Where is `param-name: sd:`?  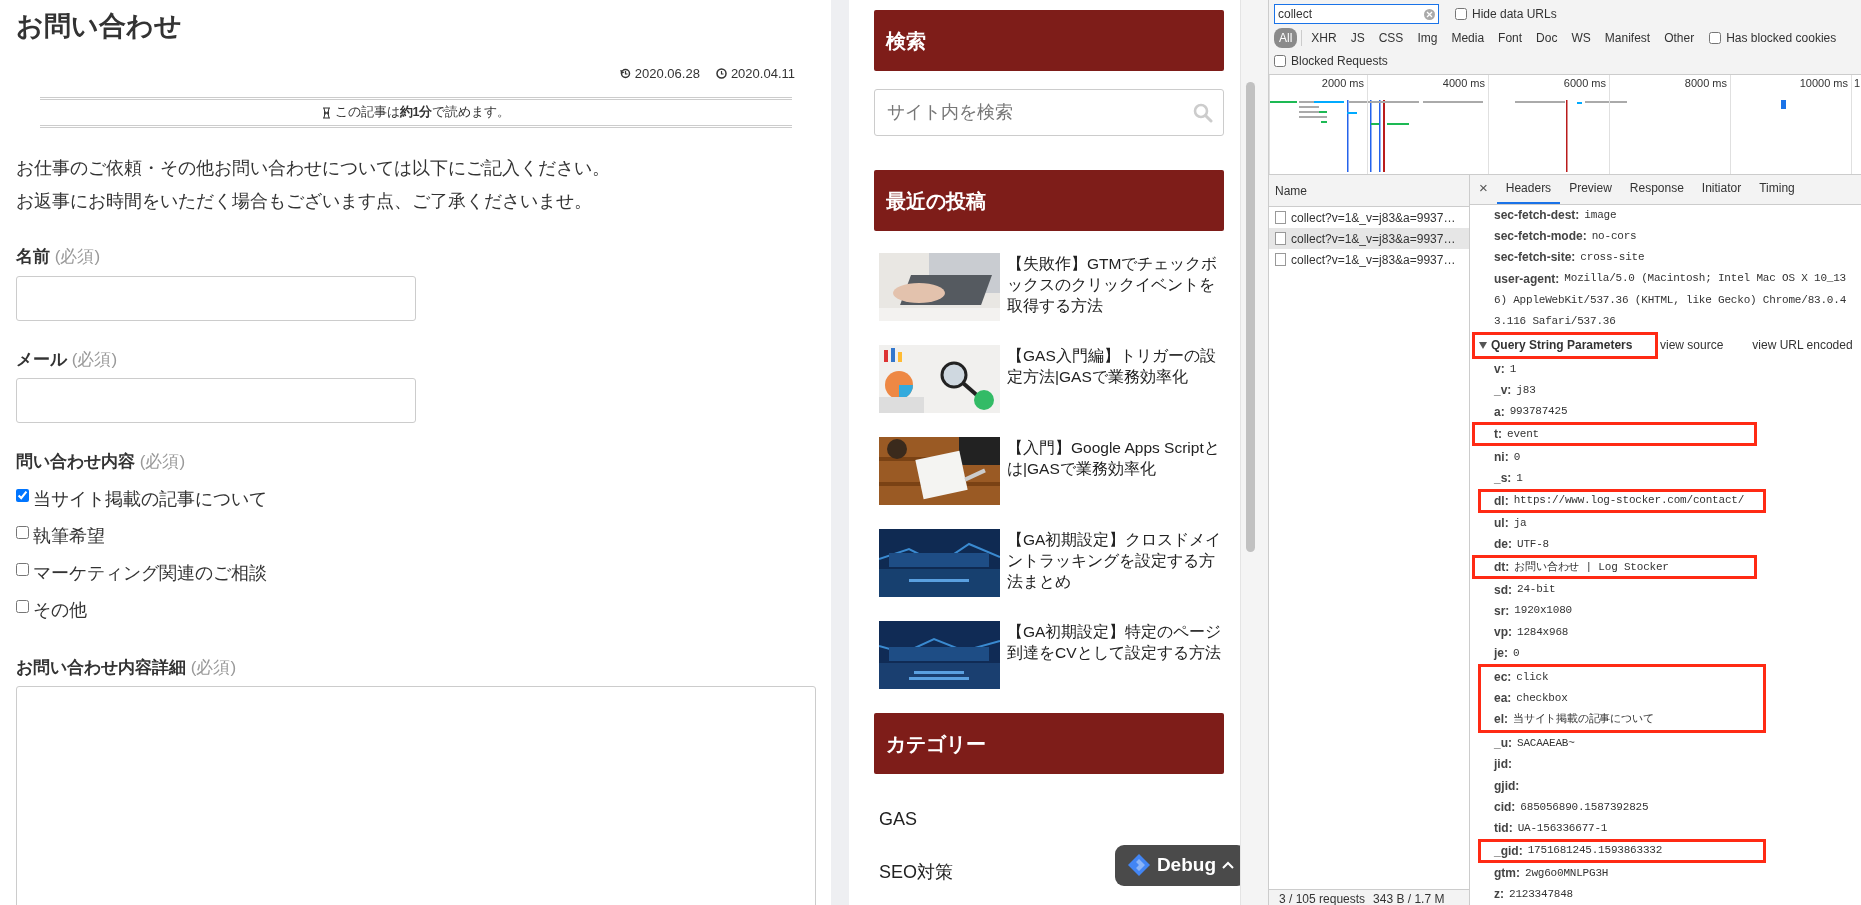
param-name: sd: is located at coordinates (1503, 590).